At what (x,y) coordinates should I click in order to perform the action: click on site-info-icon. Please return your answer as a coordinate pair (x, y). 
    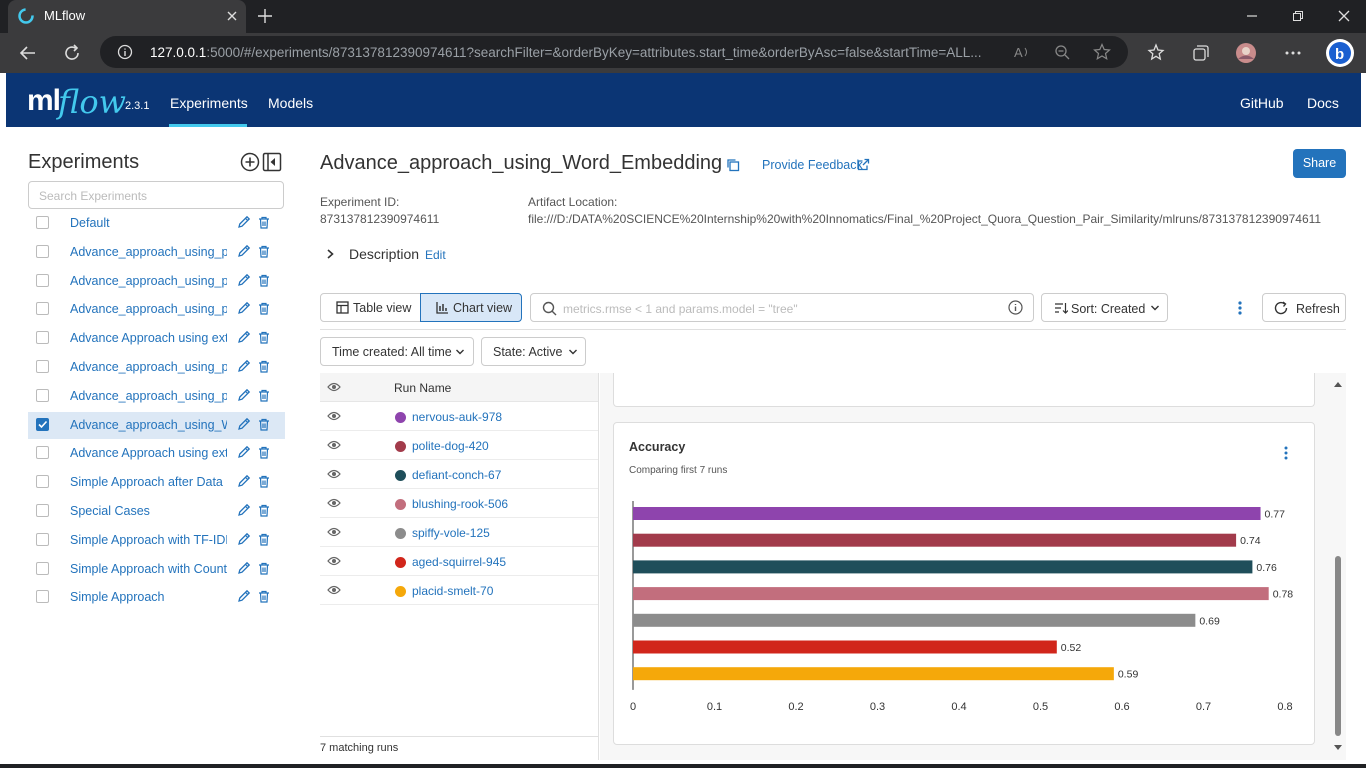
    Looking at the image, I should click on (125, 52).